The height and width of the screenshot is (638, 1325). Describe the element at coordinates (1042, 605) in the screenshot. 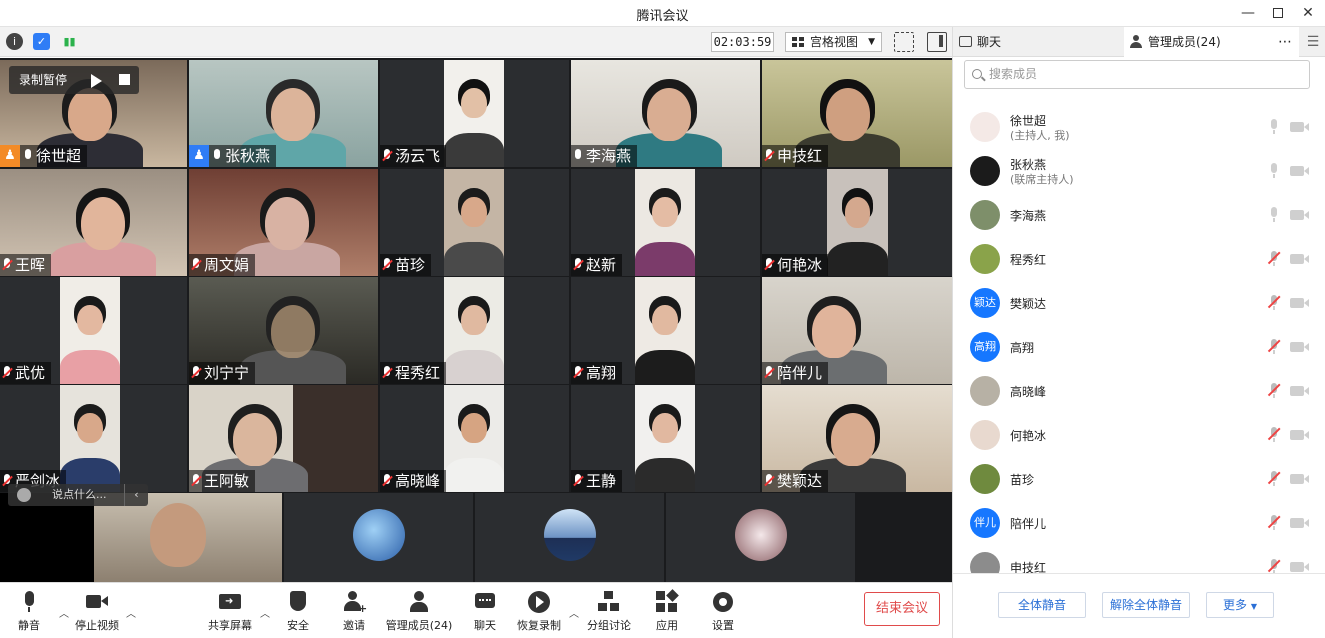

I see `mute-all-button: 全体静音` at that location.